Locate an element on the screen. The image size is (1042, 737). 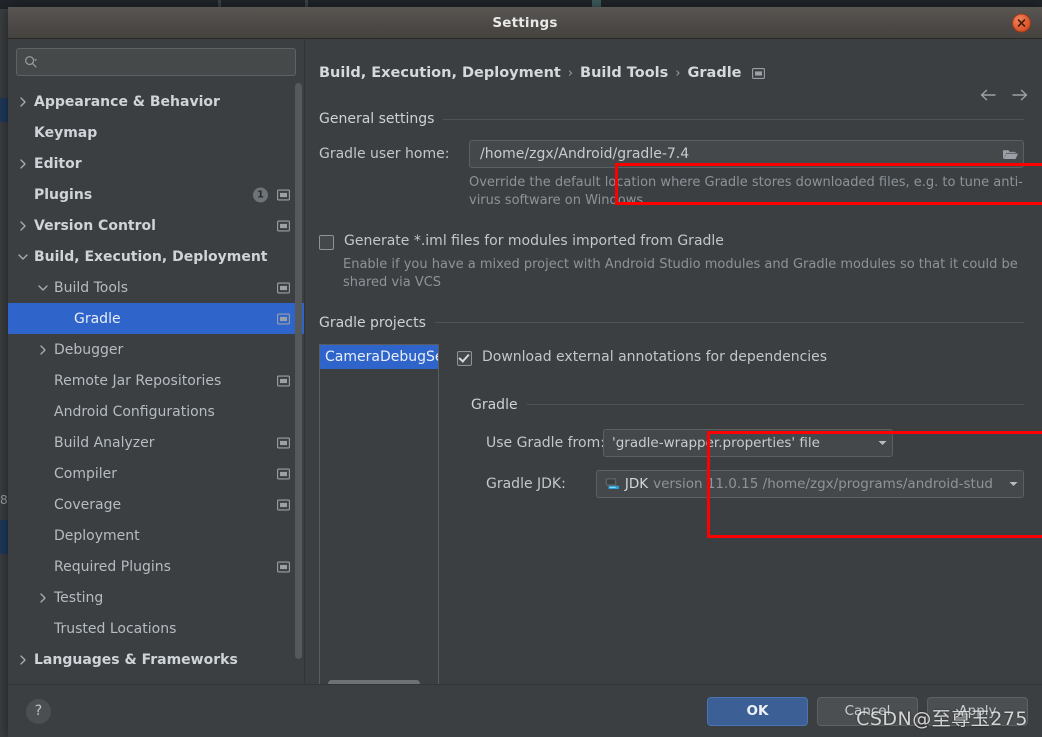
footer-buttons: OK Cancel Apply is located at coordinates (867, 711).